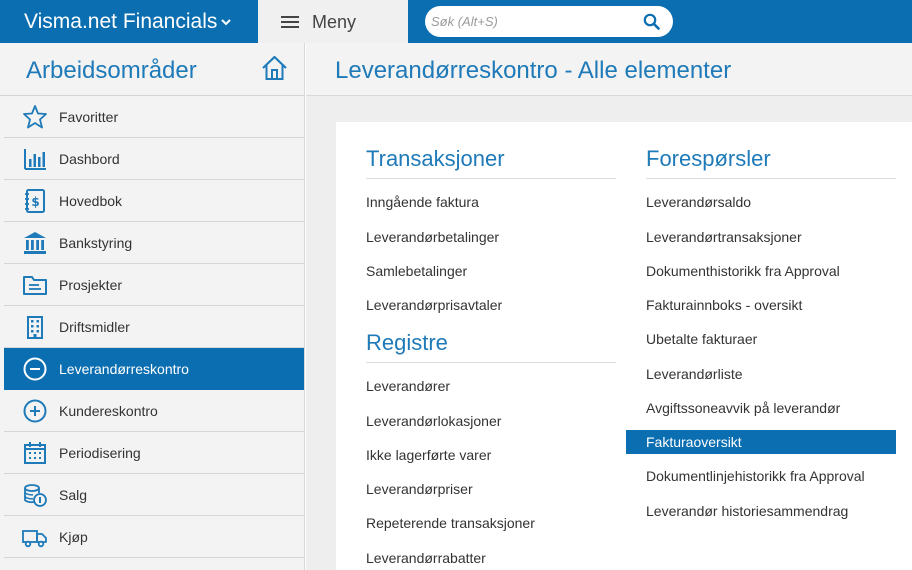  Describe the element at coordinates (154, 159) in the screenshot. I see `sidebar-item-dashbord: Dashbord` at that location.